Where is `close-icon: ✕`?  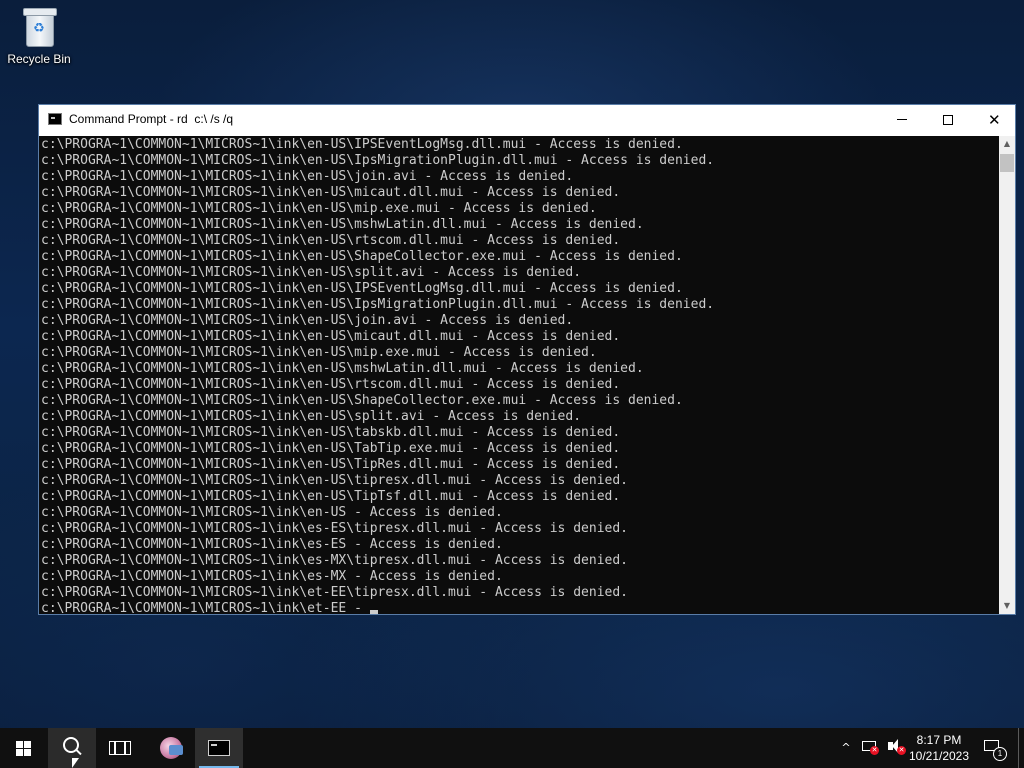 close-icon: ✕ is located at coordinates (994, 120).